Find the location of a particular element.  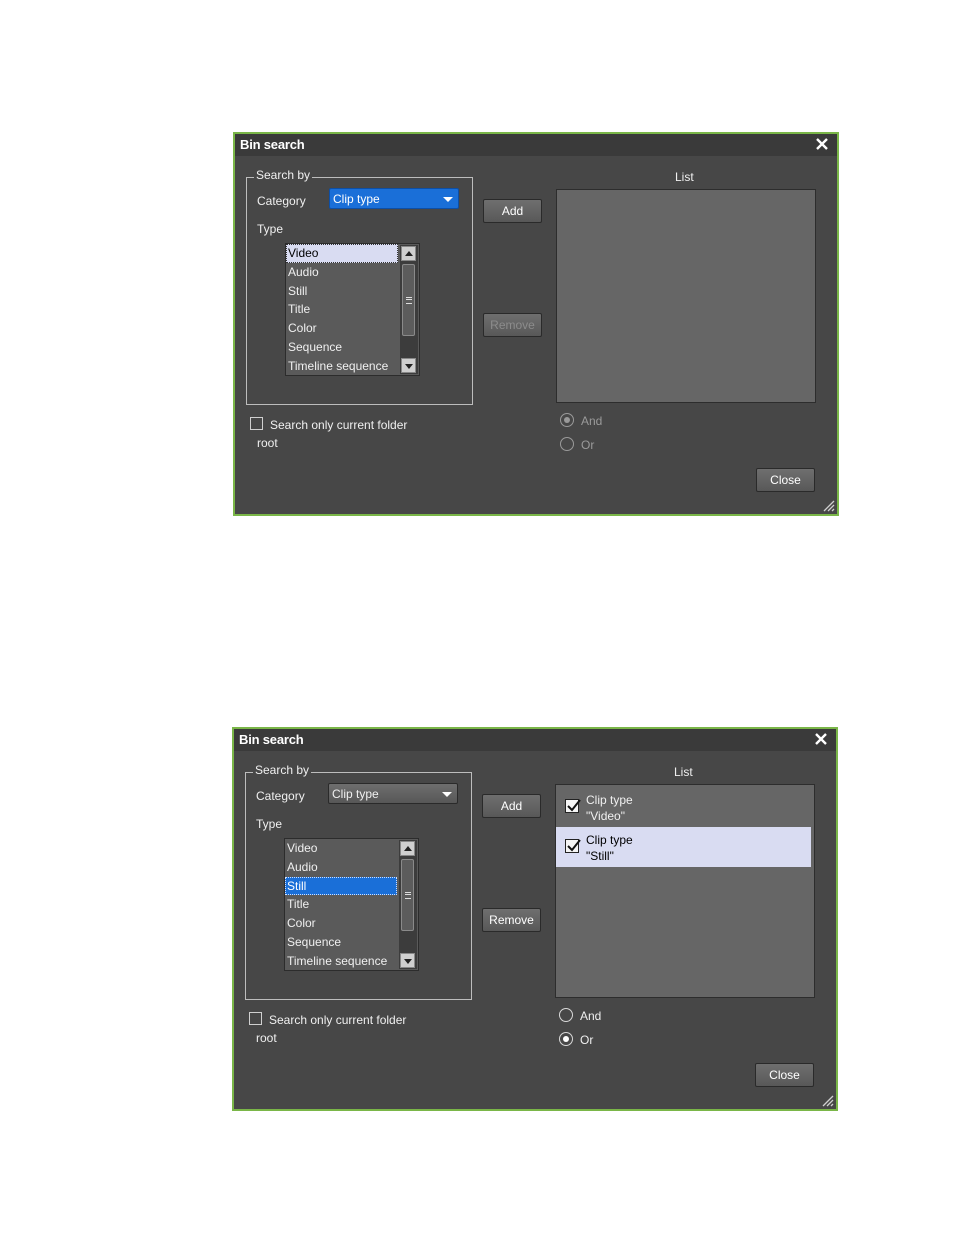

criteria-item: Clip type "Still" is located at coordinates (683, 847).